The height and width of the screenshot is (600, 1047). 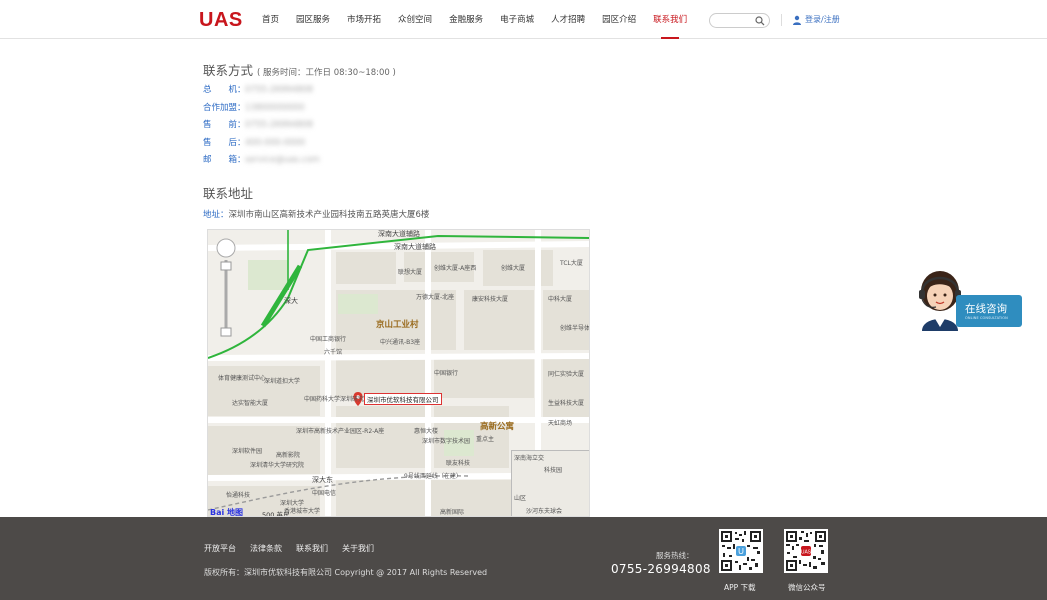 I want to click on map-station-label: 深大, so click(x=291, y=301).